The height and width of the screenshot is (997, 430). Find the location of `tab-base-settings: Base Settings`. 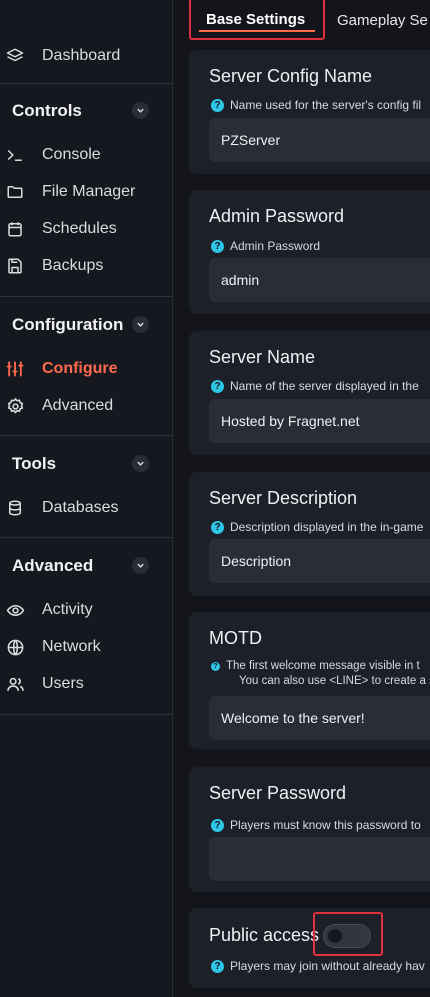

tab-base-settings: Base Settings is located at coordinates (257, 20).